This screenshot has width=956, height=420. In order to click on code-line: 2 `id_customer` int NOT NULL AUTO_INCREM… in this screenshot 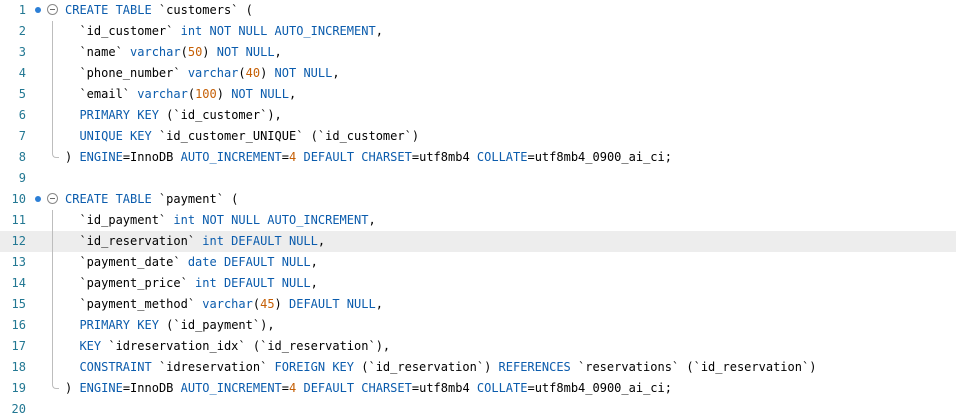, I will do `click(478, 31)`.